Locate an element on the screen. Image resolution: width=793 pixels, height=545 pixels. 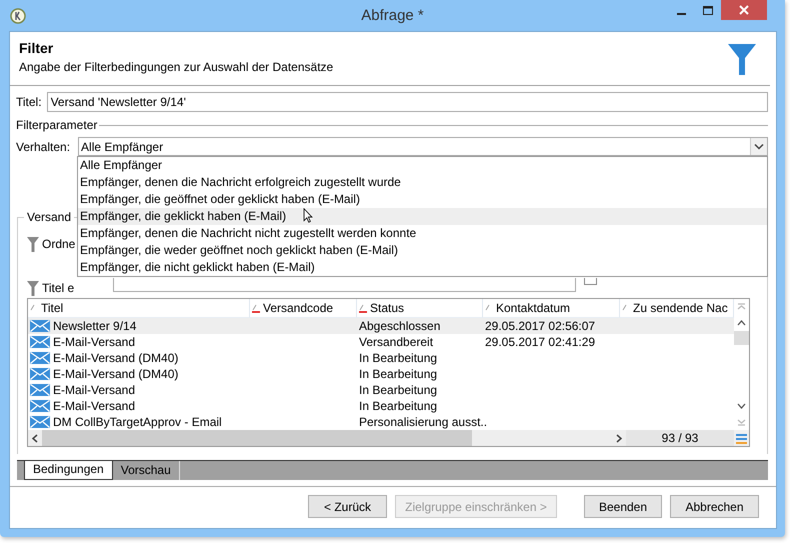
group-label: Versand is located at coordinates (49, 217).